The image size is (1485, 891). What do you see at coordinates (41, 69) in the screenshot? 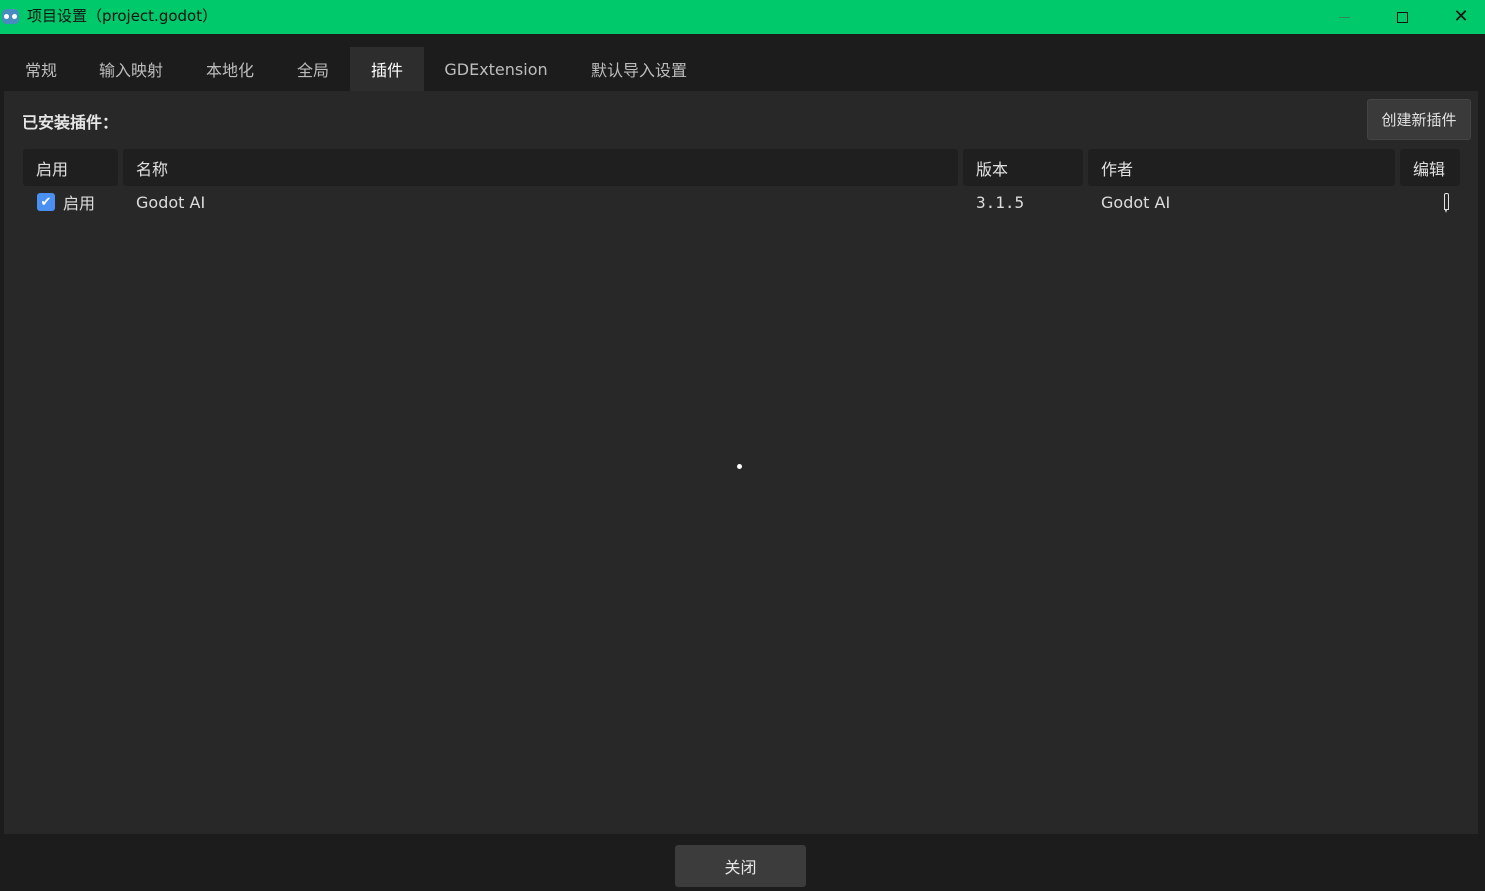
I see `tab-general: 常规` at bounding box center [41, 69].